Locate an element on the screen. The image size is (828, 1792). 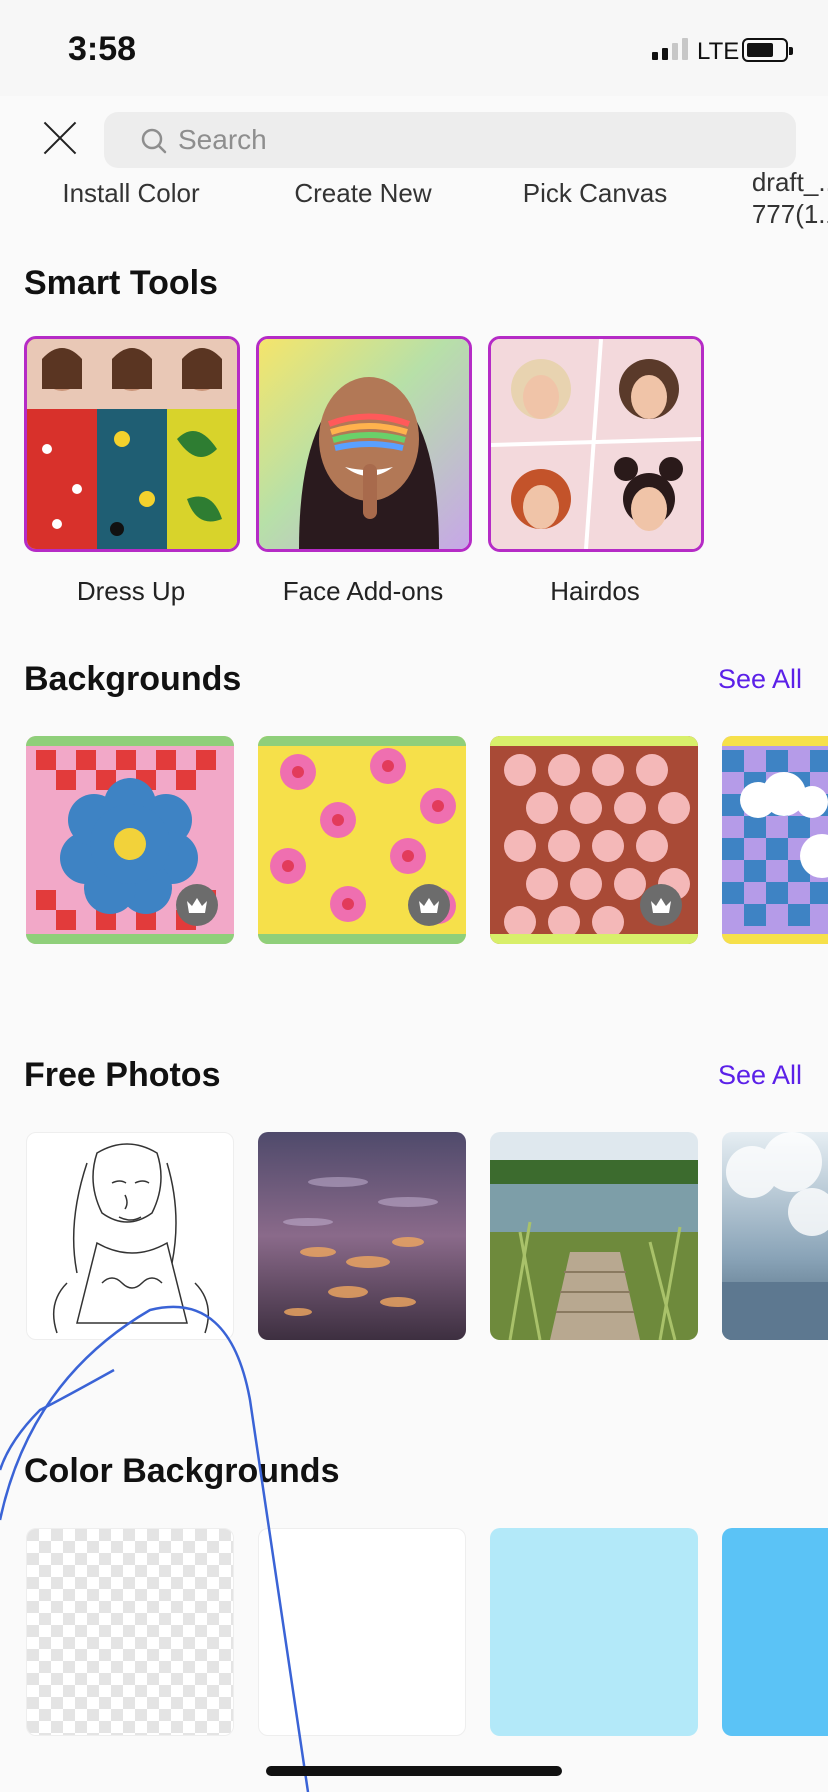
clouds-check-pattern is located at coordinates (775, 840).